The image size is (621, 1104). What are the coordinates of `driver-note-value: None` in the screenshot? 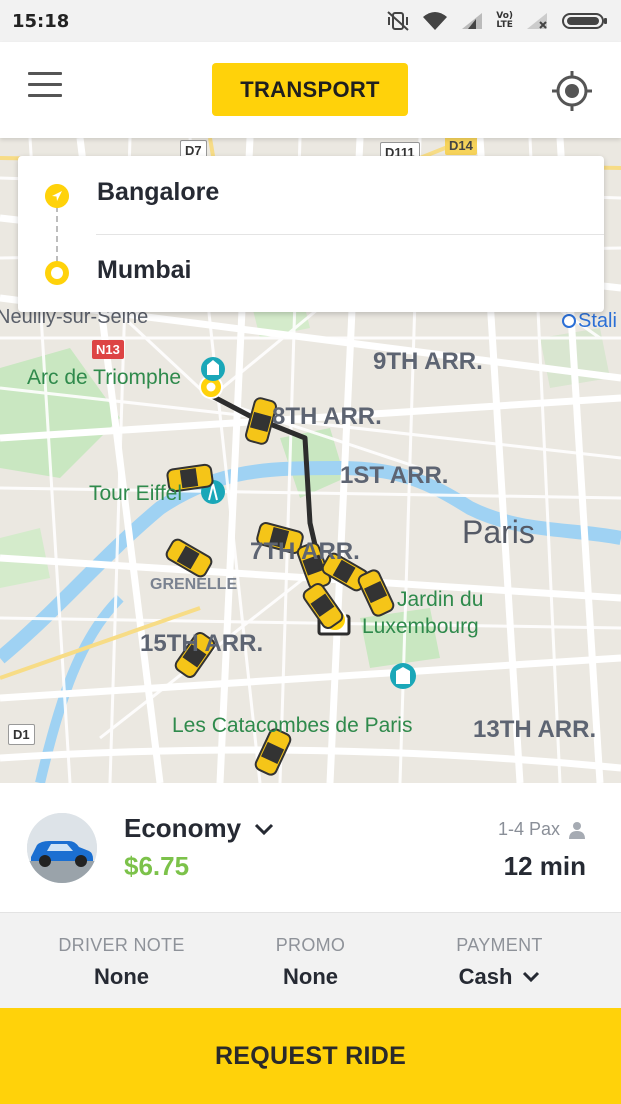 It's located at (121, 976).